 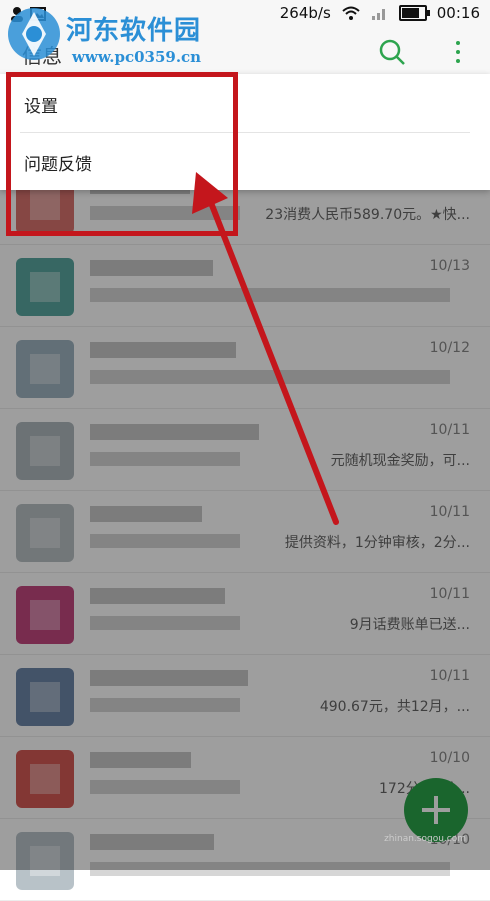 What do you see at coordinates (414, 13) in the screenshot?
I see `battery-icon` at bounding box center [414, 13].